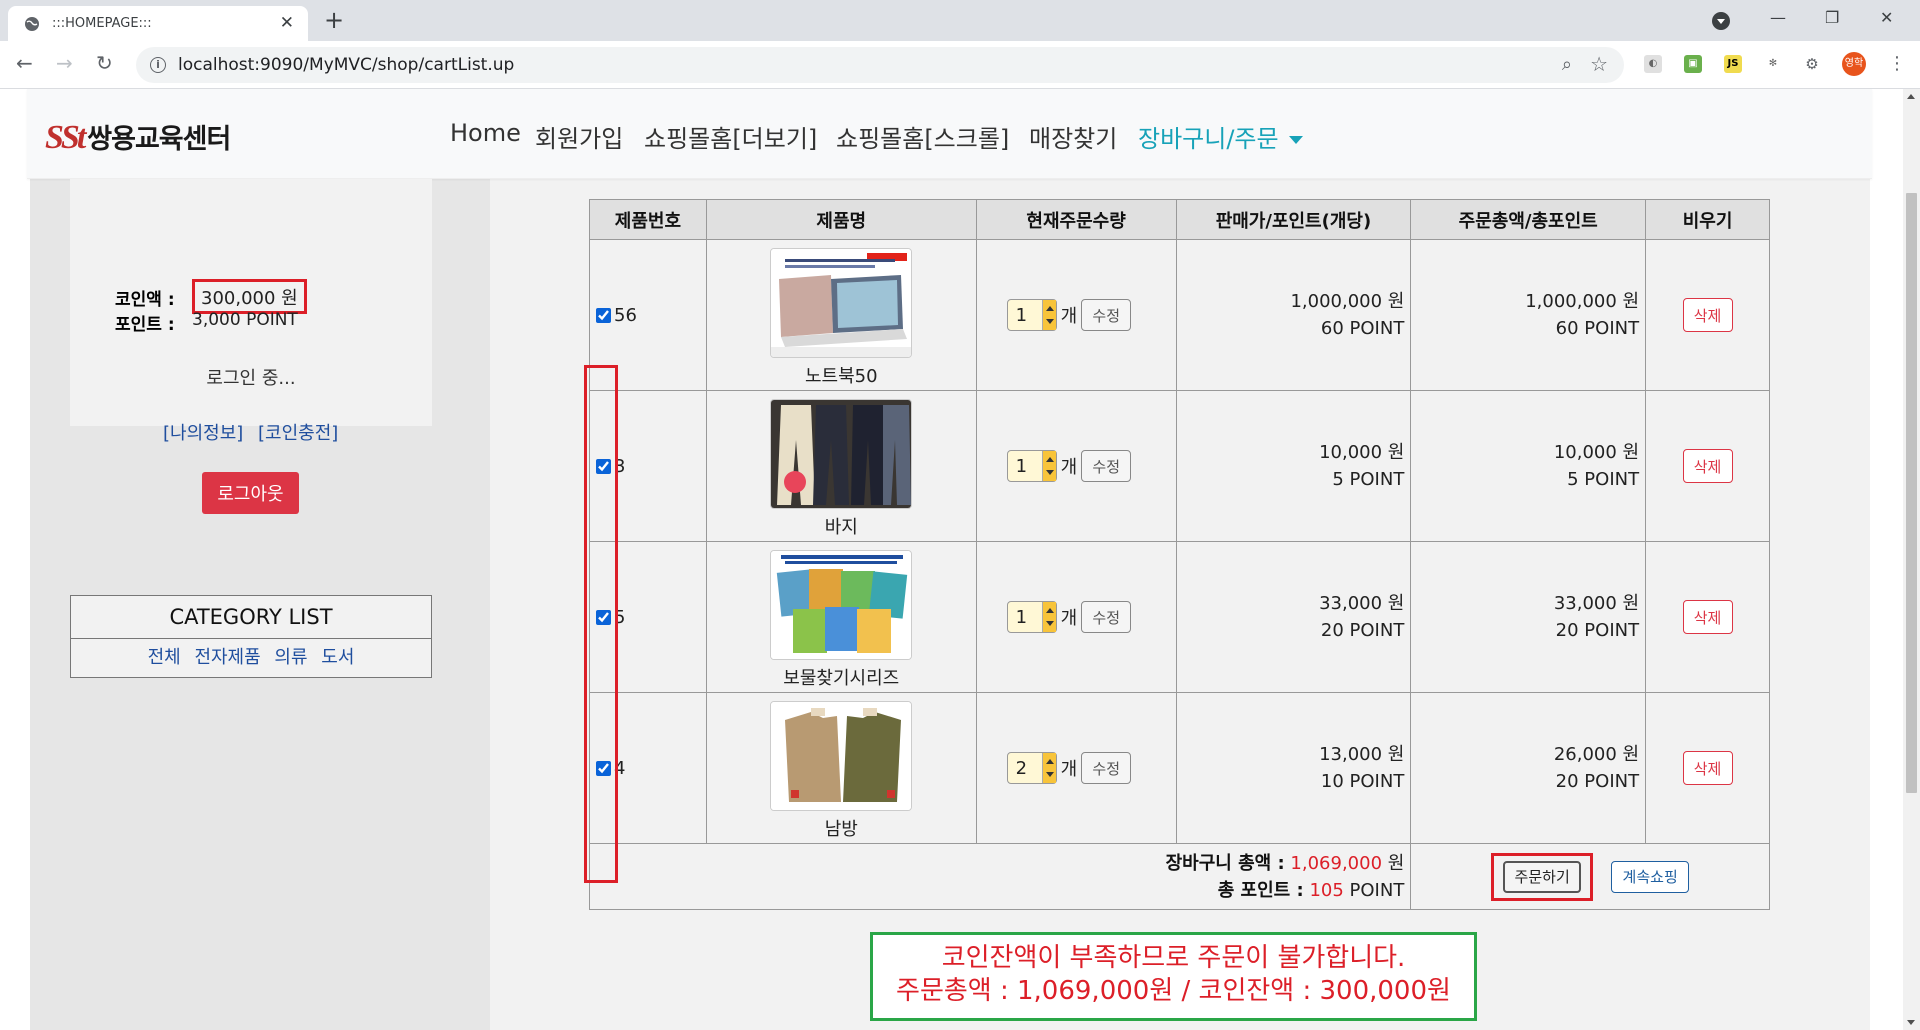  What do you see at coordinates (841, 828) in the screenshot?
I see `product-name: 남방` at bounding box center [841, 828].